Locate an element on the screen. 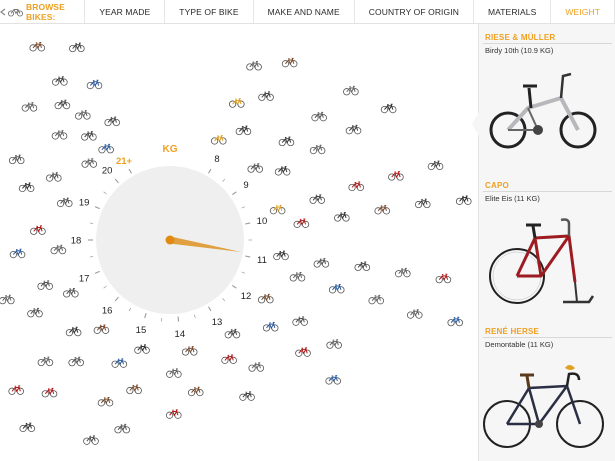  nav-materials: MATERIALS is located at coordinates (513, 11).